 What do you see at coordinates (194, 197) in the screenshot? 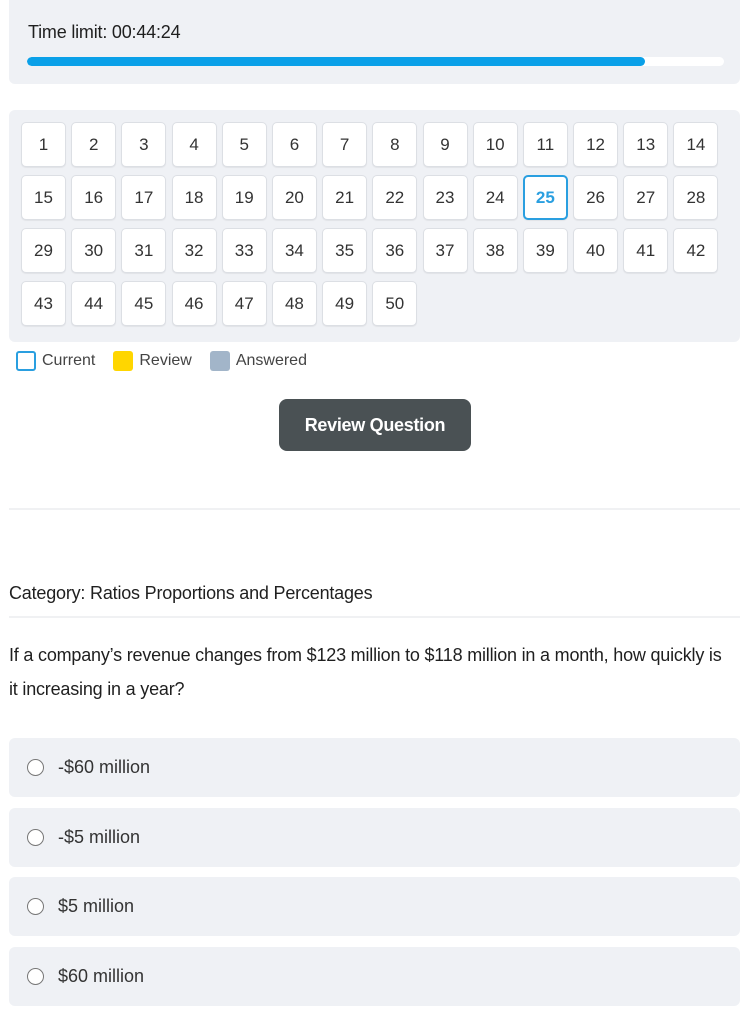
I see `question-button: 18` at bounding box center [194, 197].